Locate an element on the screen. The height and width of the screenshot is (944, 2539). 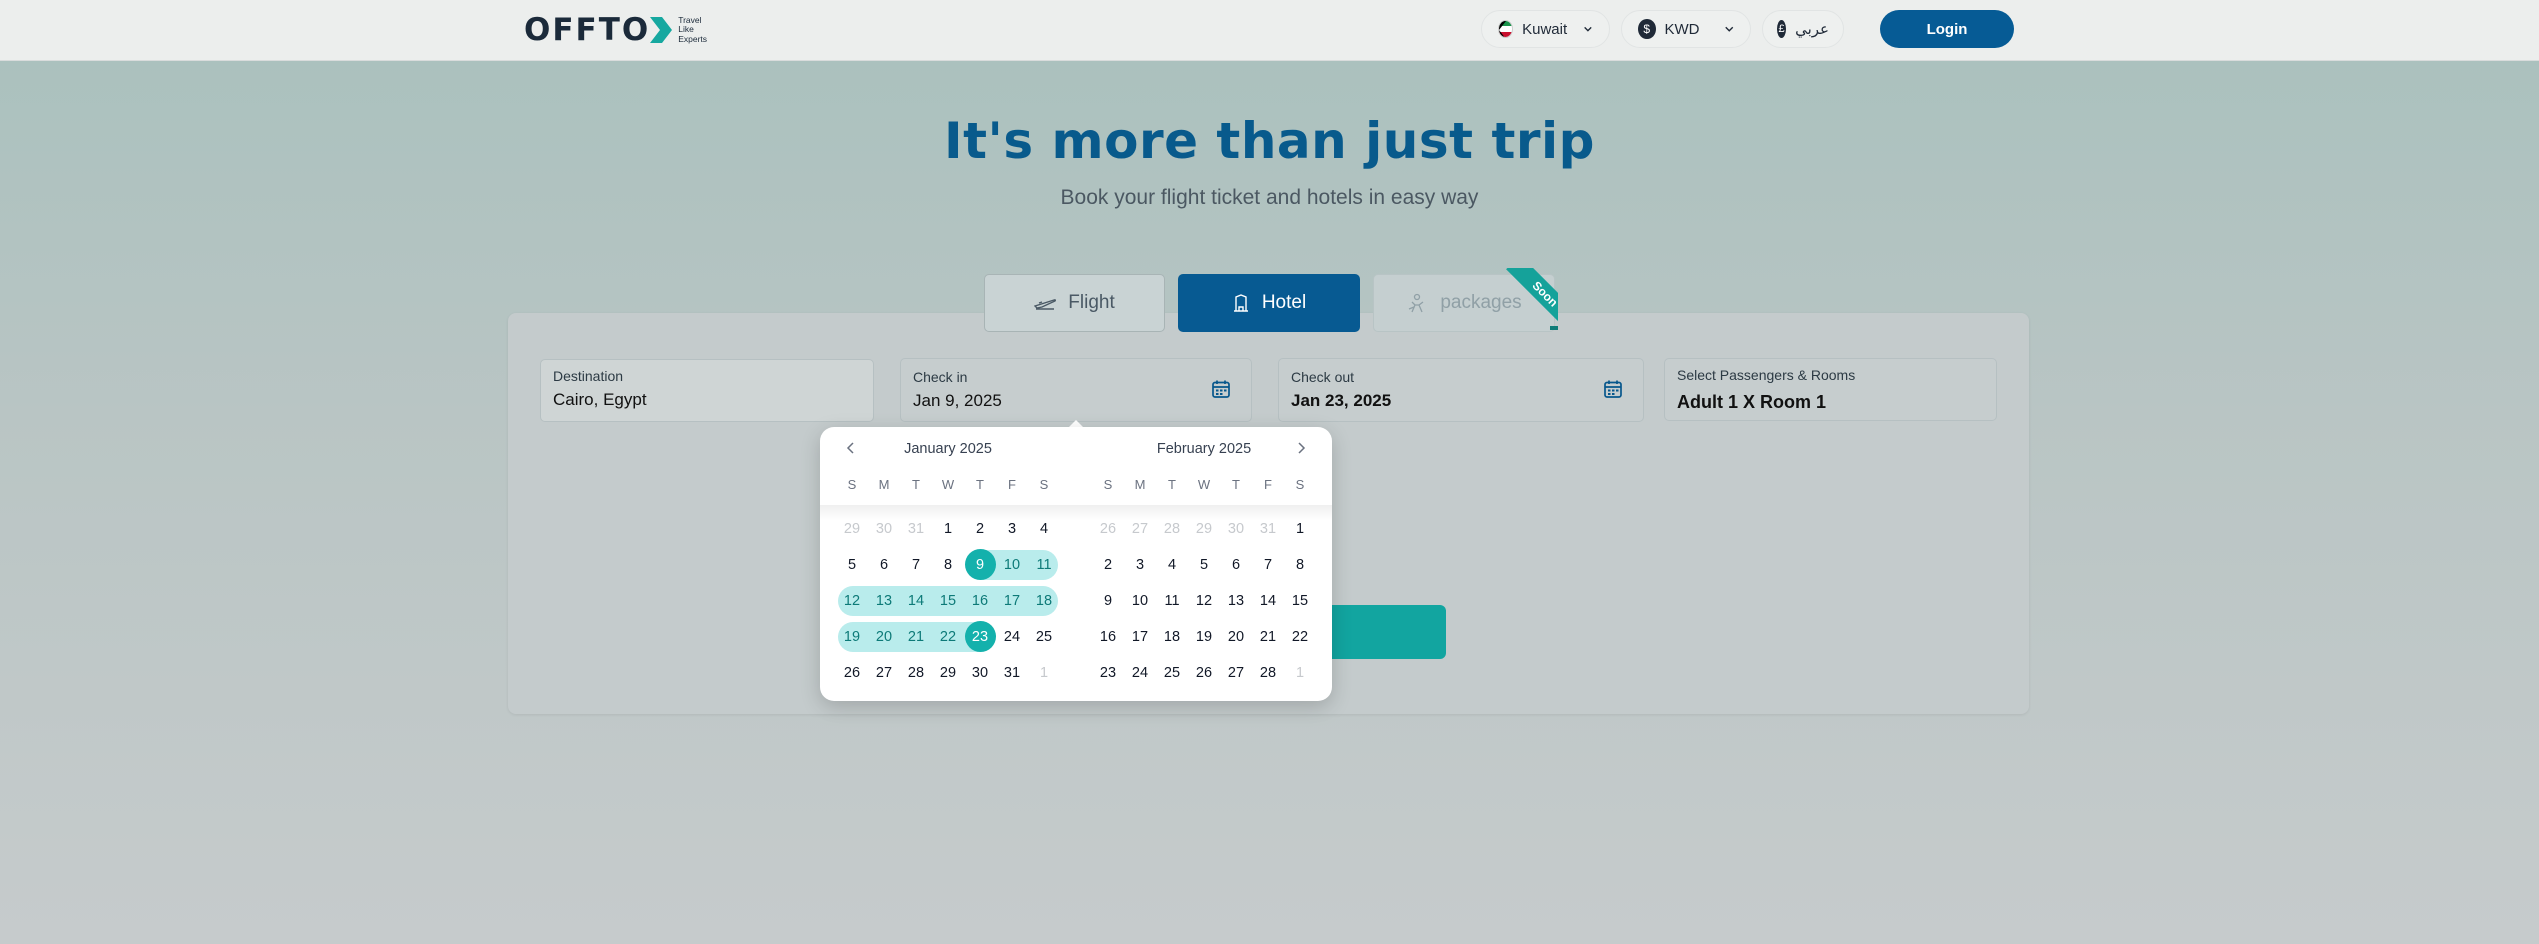
calendar-day: 12 is located at coordinates (1204, 601).